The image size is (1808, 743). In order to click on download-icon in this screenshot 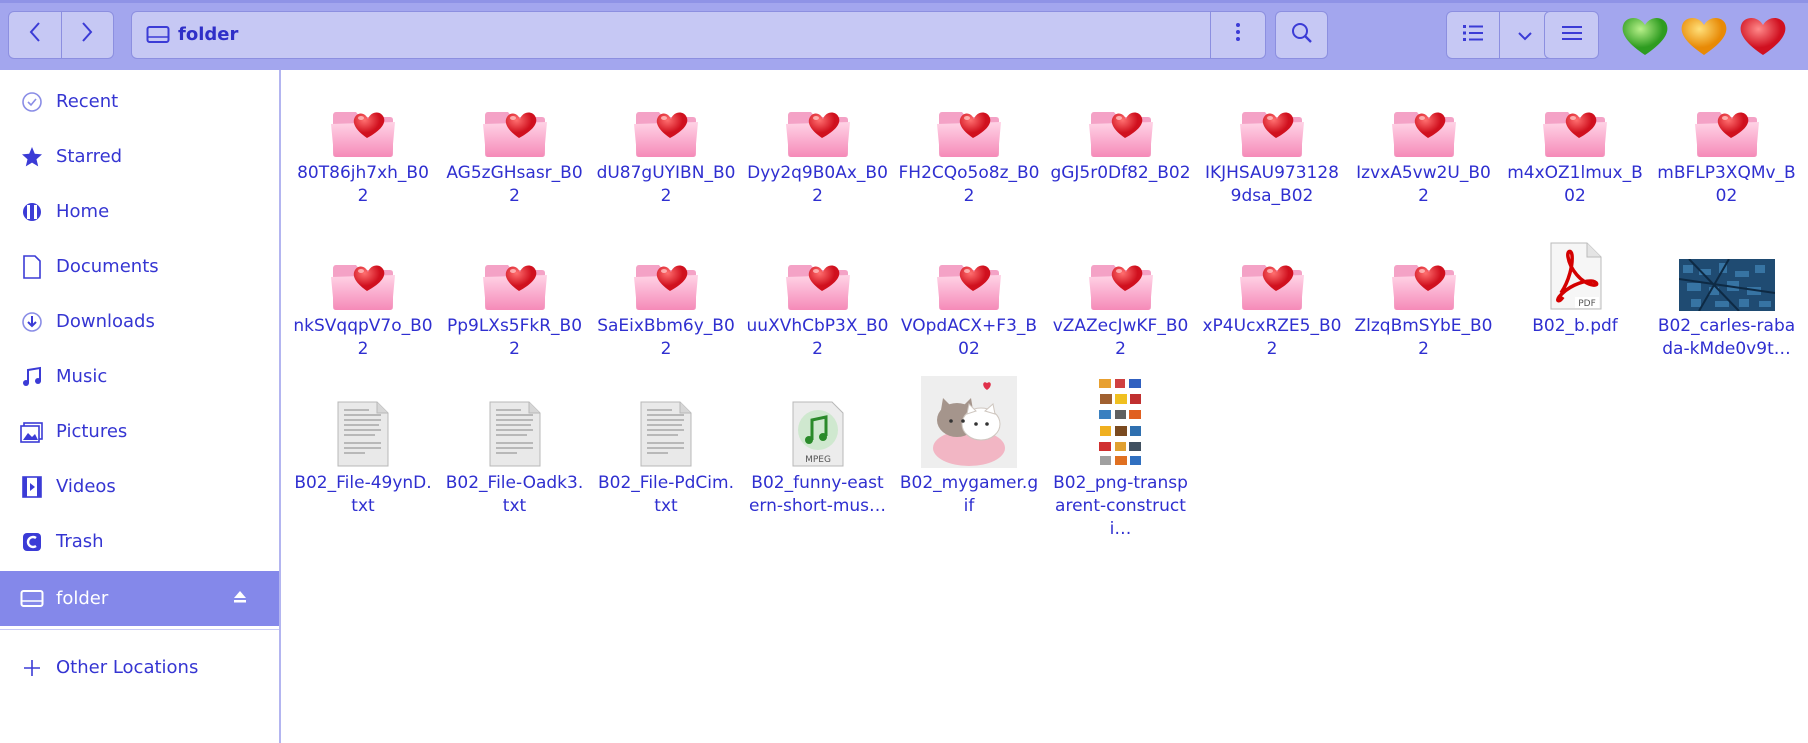, I will do `click(32, 322)`.